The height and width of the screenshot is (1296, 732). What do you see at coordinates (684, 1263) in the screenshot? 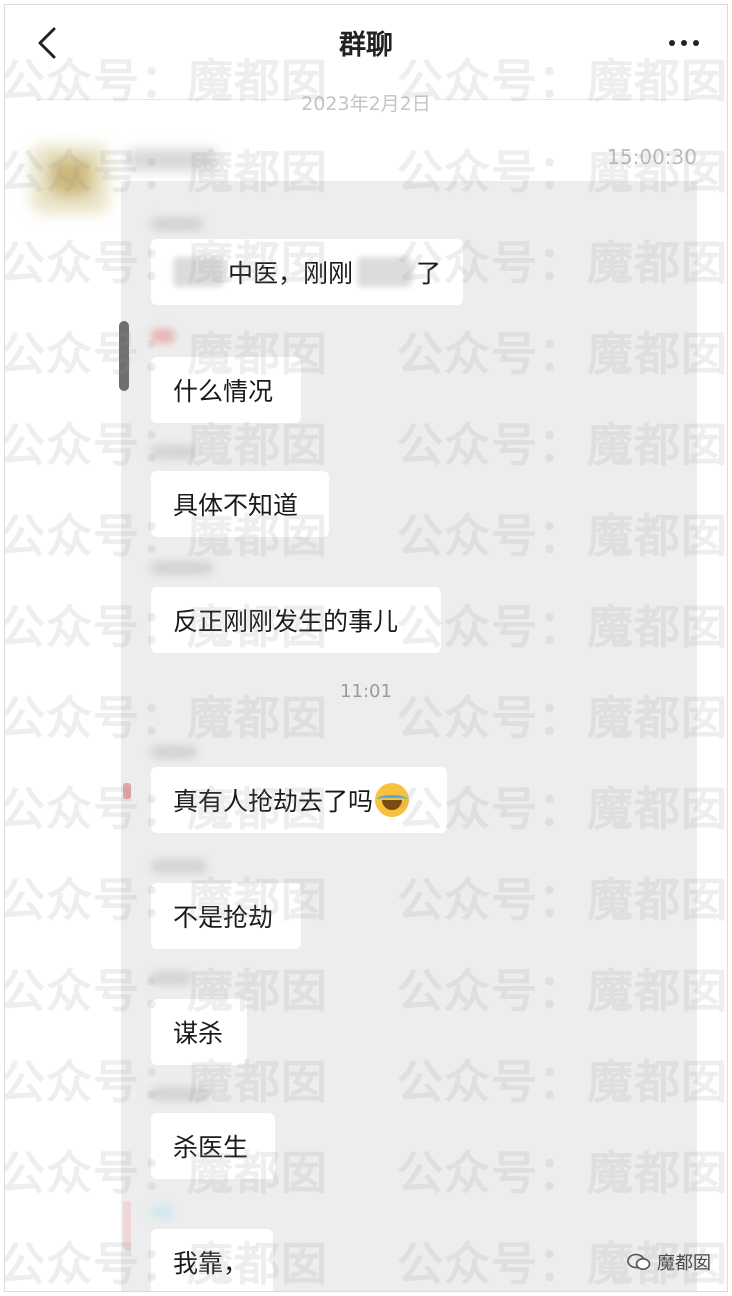
I see `brand-name: 魔都囡` at bounding box center [684, 1263].